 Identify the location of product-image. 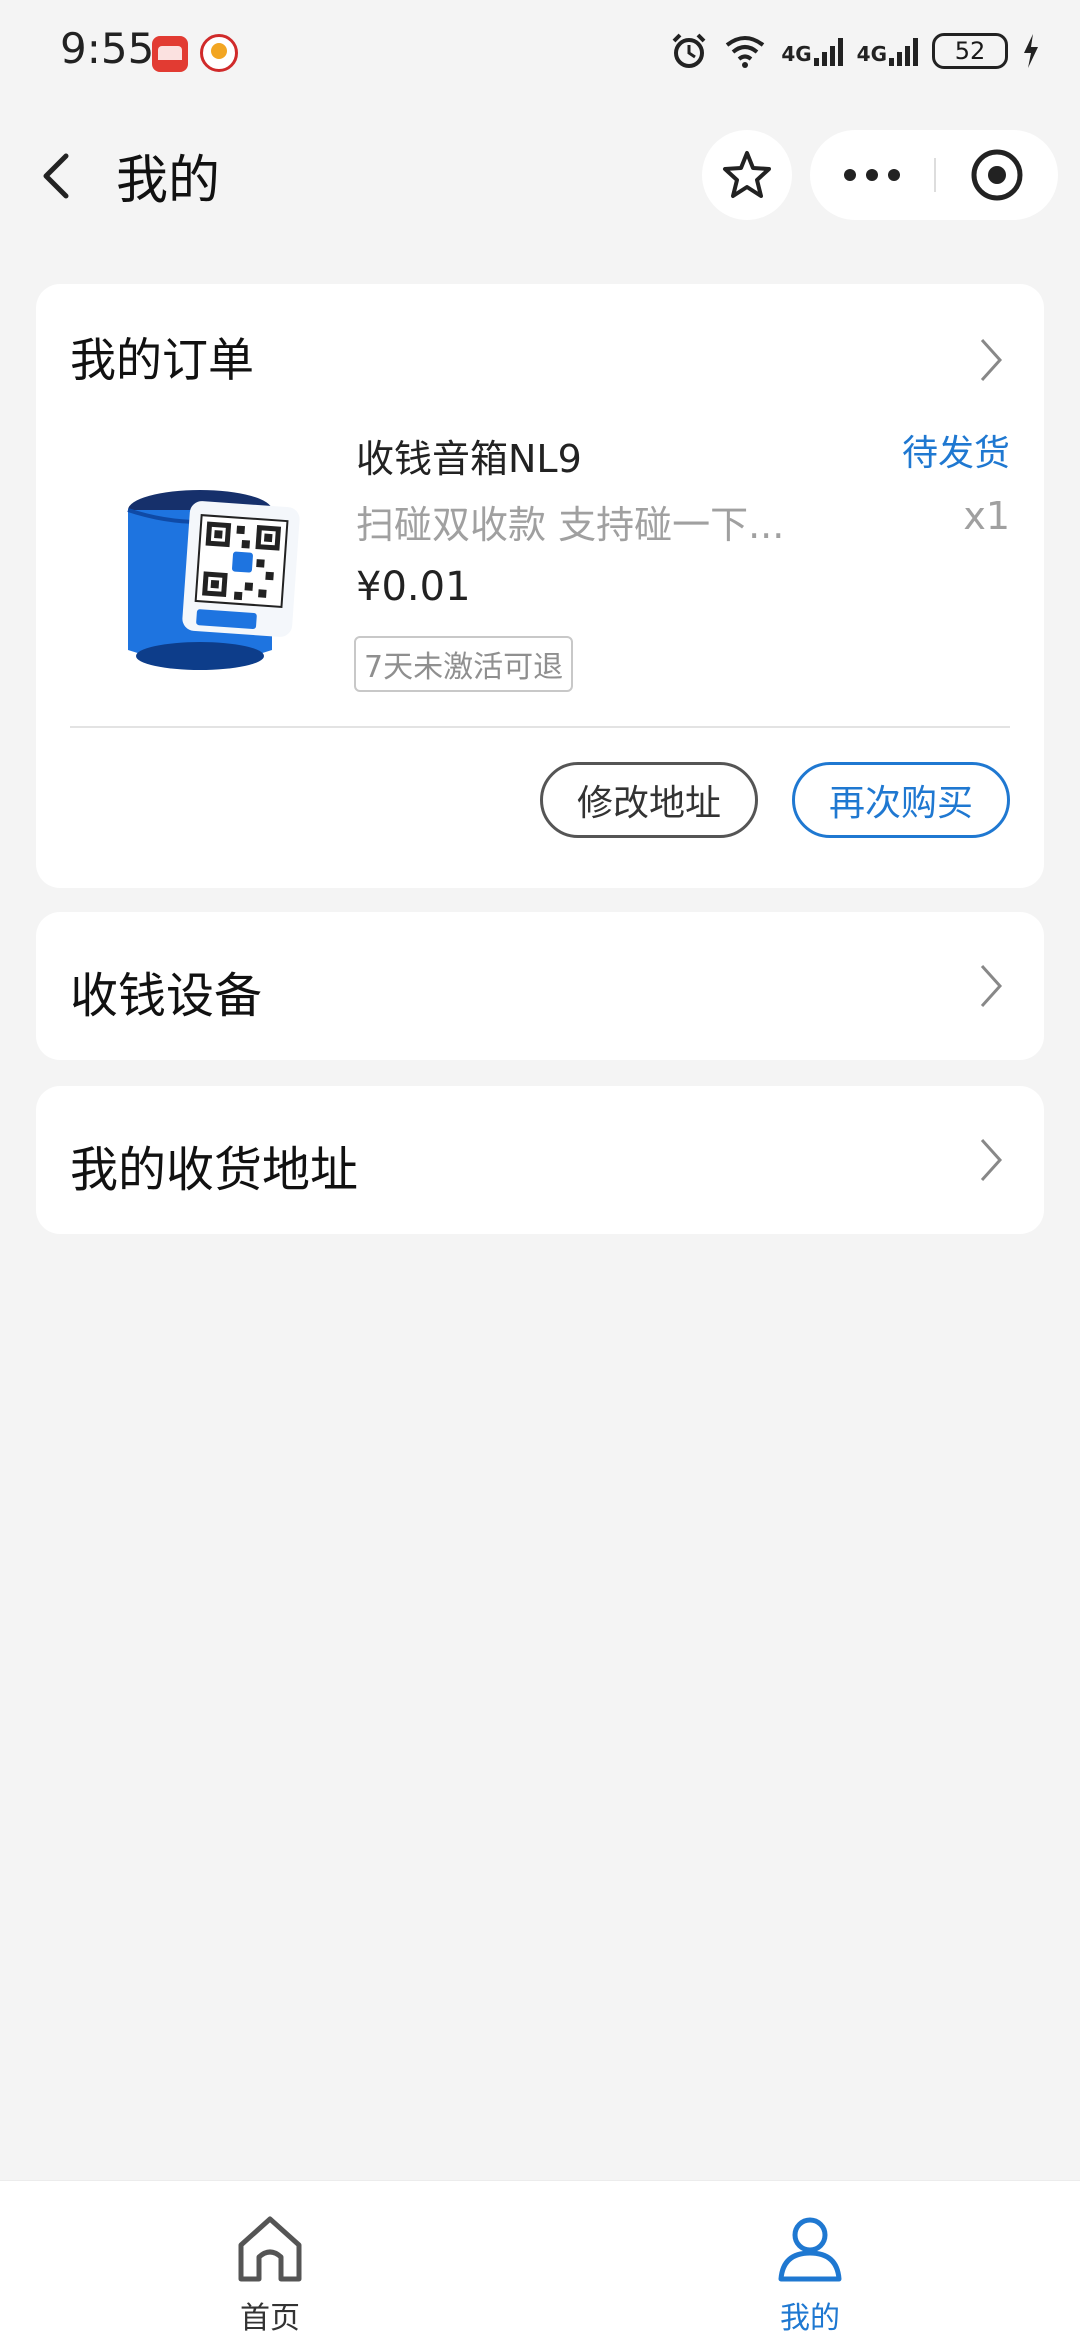
(215, 575).